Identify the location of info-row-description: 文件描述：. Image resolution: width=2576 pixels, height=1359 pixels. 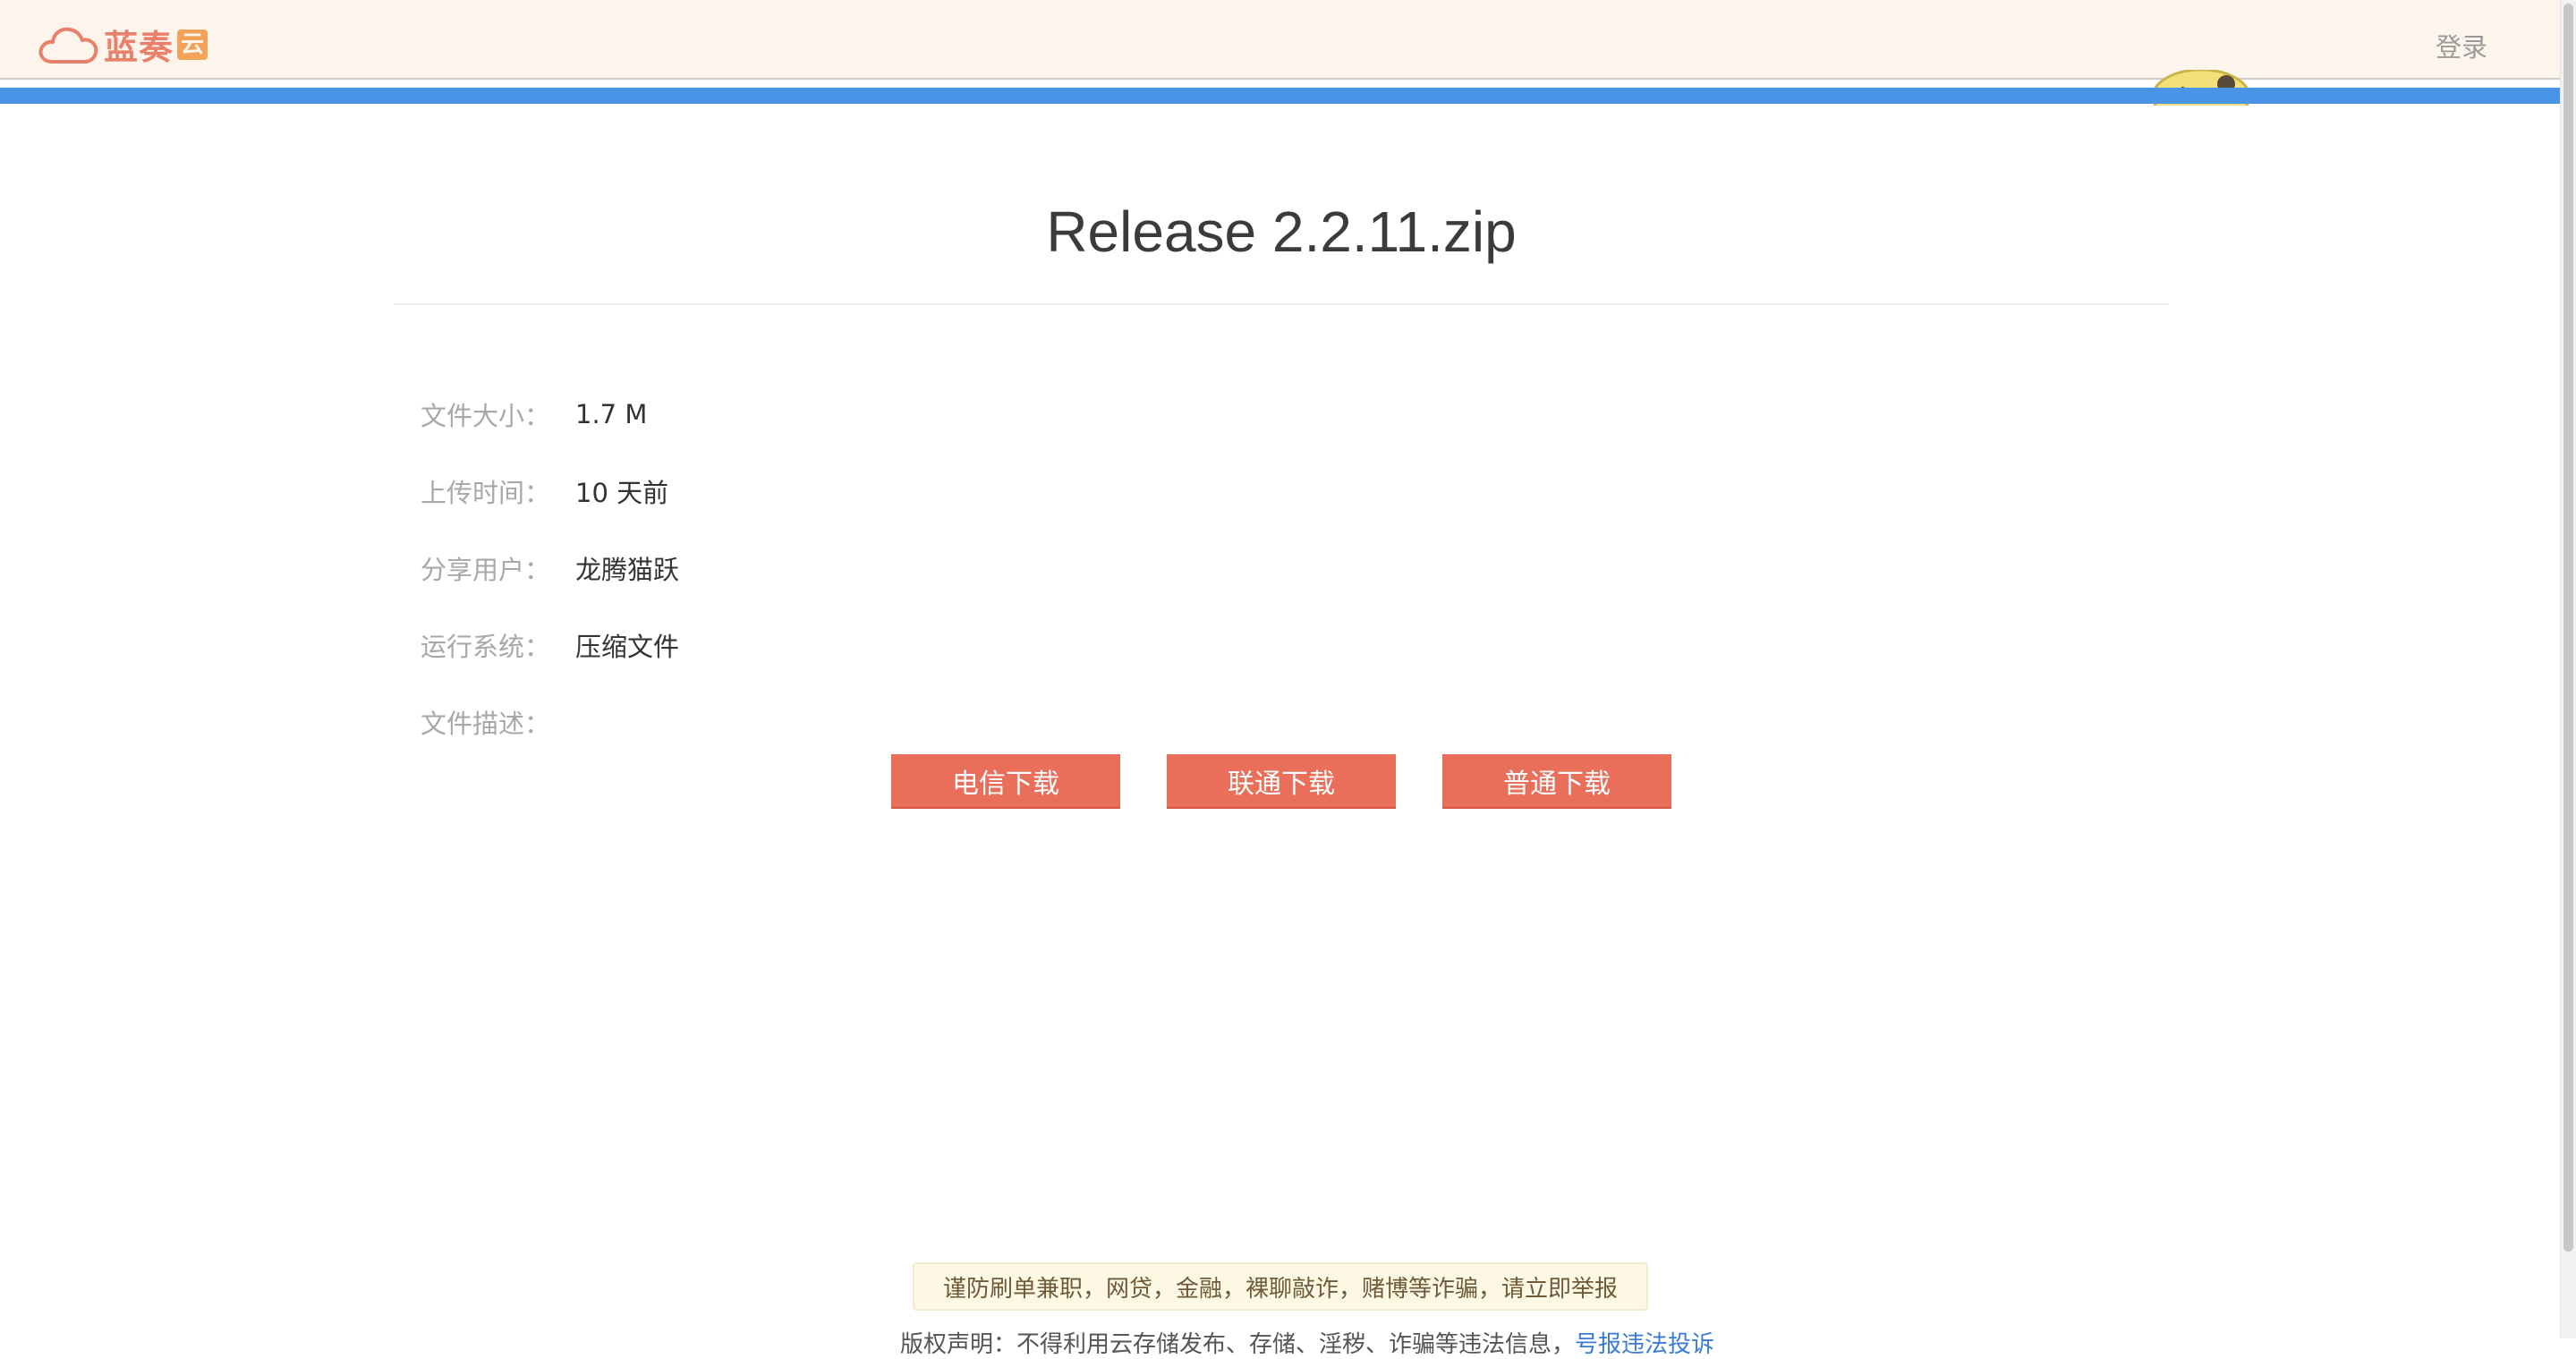
(550, 722).